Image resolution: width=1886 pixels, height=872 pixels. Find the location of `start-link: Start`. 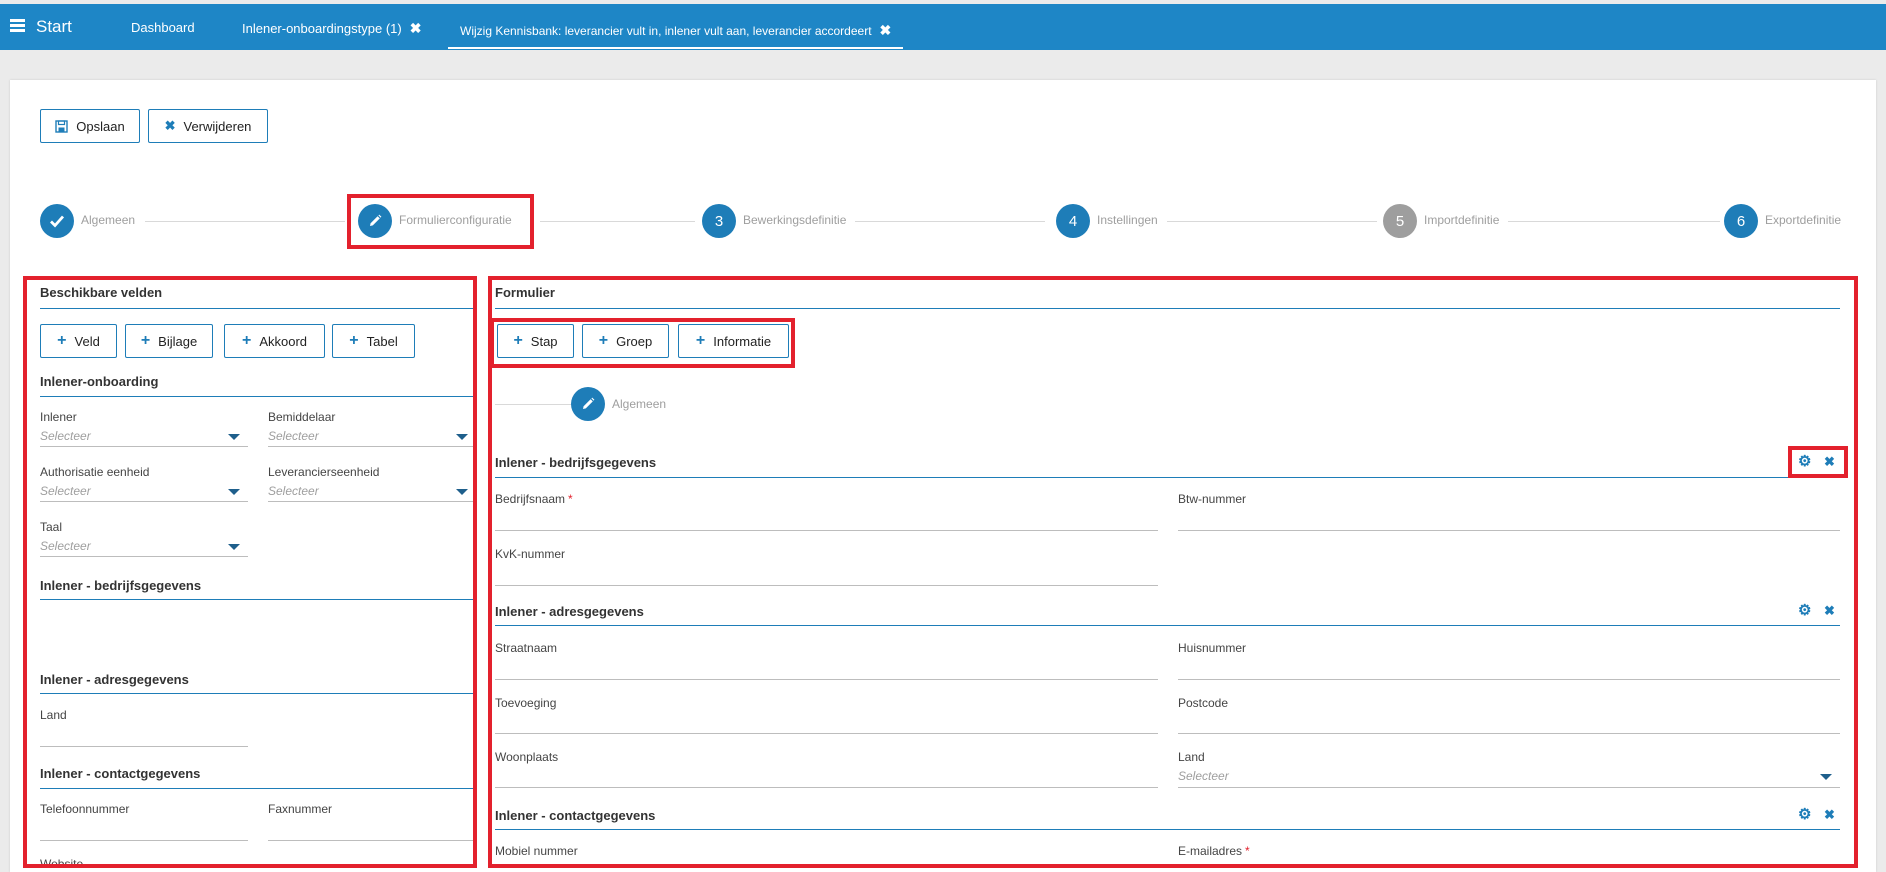

start-link: Start is located at coordinates (54, 27).